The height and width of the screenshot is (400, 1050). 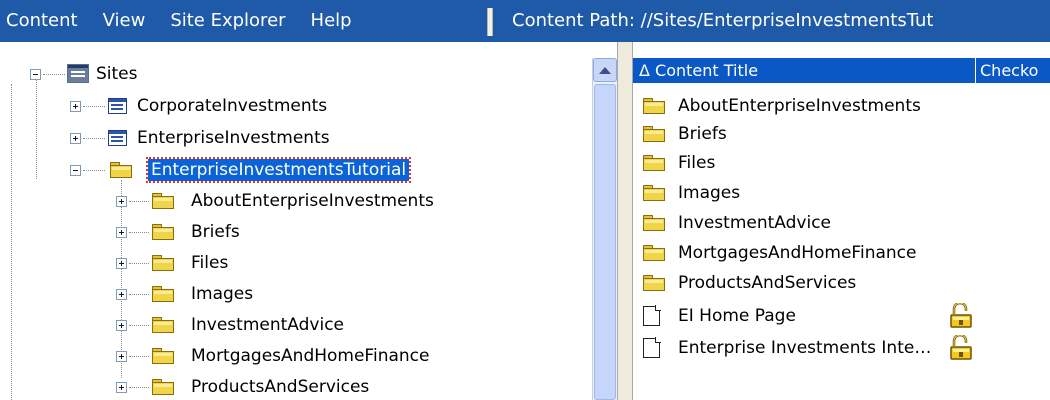 What do you see at coordinates (312, 201) in the screenshot?
I see `tree-item-label: AboutEnterpriseInvestments` at bounding box center [312, 201].